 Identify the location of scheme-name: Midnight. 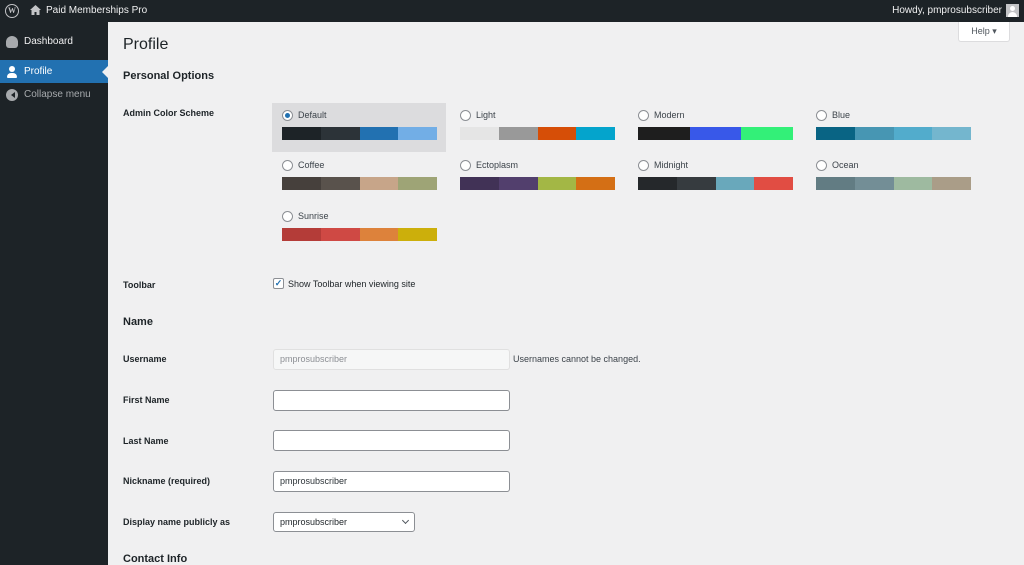
(671, 165).